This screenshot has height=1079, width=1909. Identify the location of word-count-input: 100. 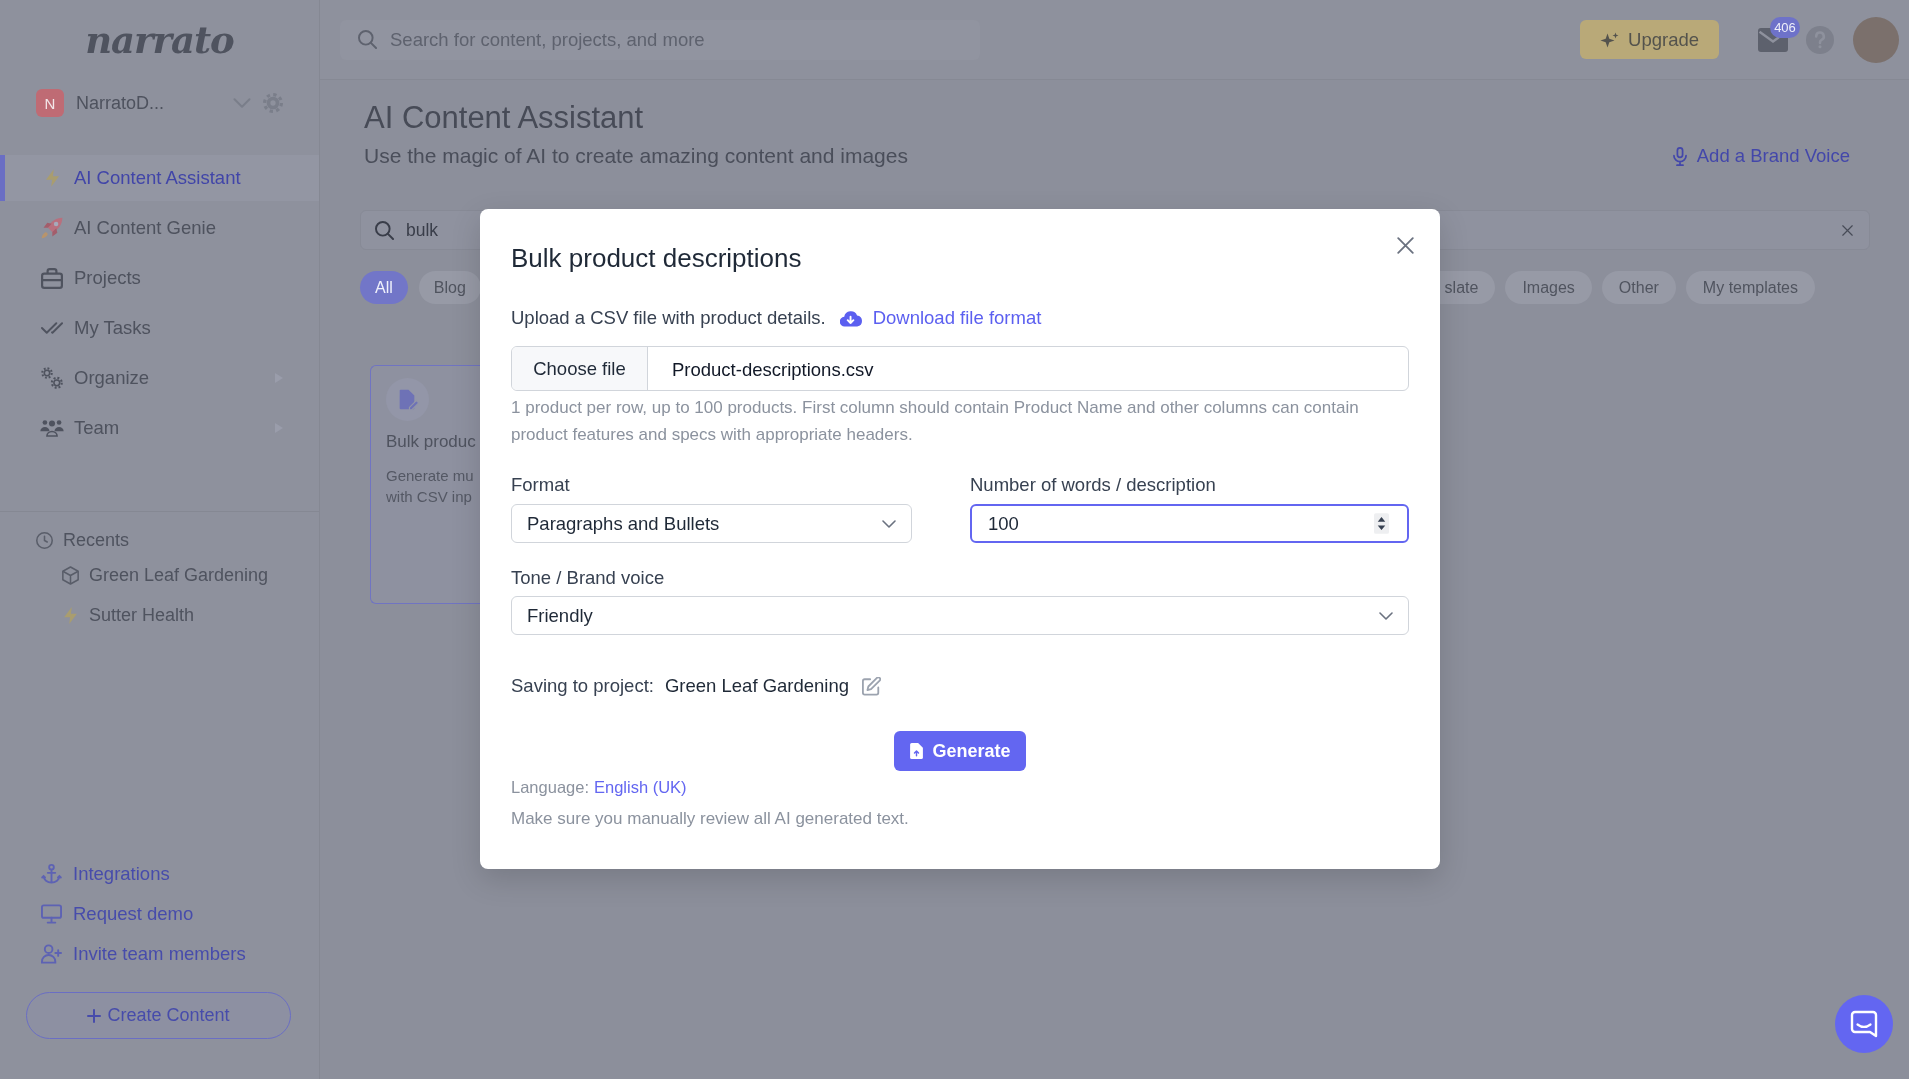
(1189, 523).